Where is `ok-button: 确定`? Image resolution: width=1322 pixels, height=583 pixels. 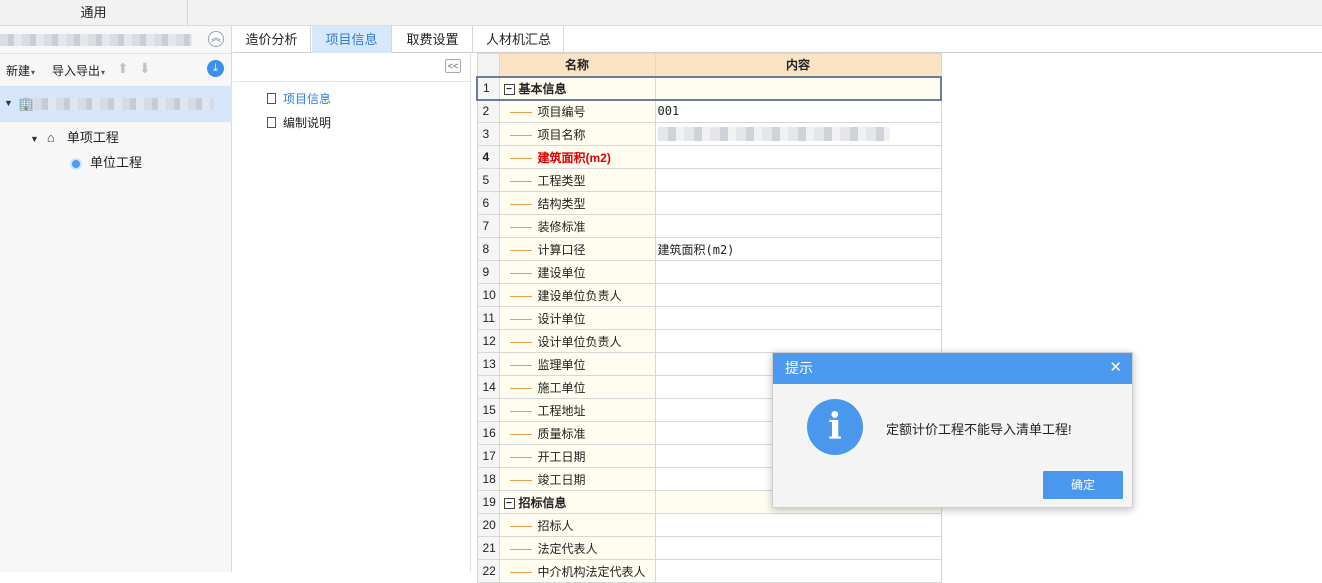
ok-button: 确定 is located at coordinates (1083, 485).